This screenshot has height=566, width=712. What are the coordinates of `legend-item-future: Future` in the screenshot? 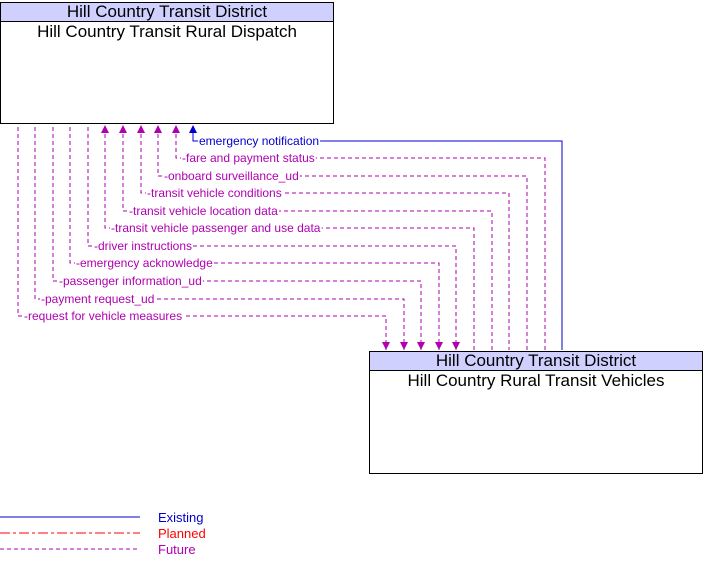 It's located at (98, 549).